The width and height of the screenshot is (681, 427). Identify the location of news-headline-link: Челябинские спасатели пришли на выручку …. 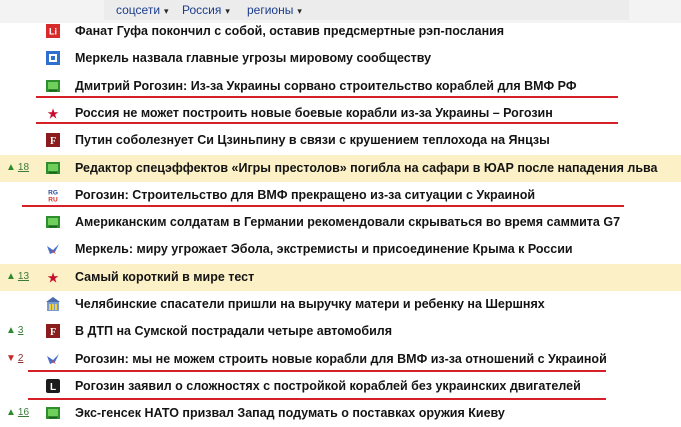
(310, 304).